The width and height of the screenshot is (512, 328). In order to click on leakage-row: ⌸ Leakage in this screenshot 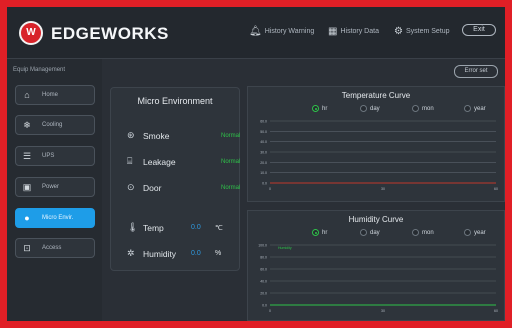, I will do `click(151, 161)`.